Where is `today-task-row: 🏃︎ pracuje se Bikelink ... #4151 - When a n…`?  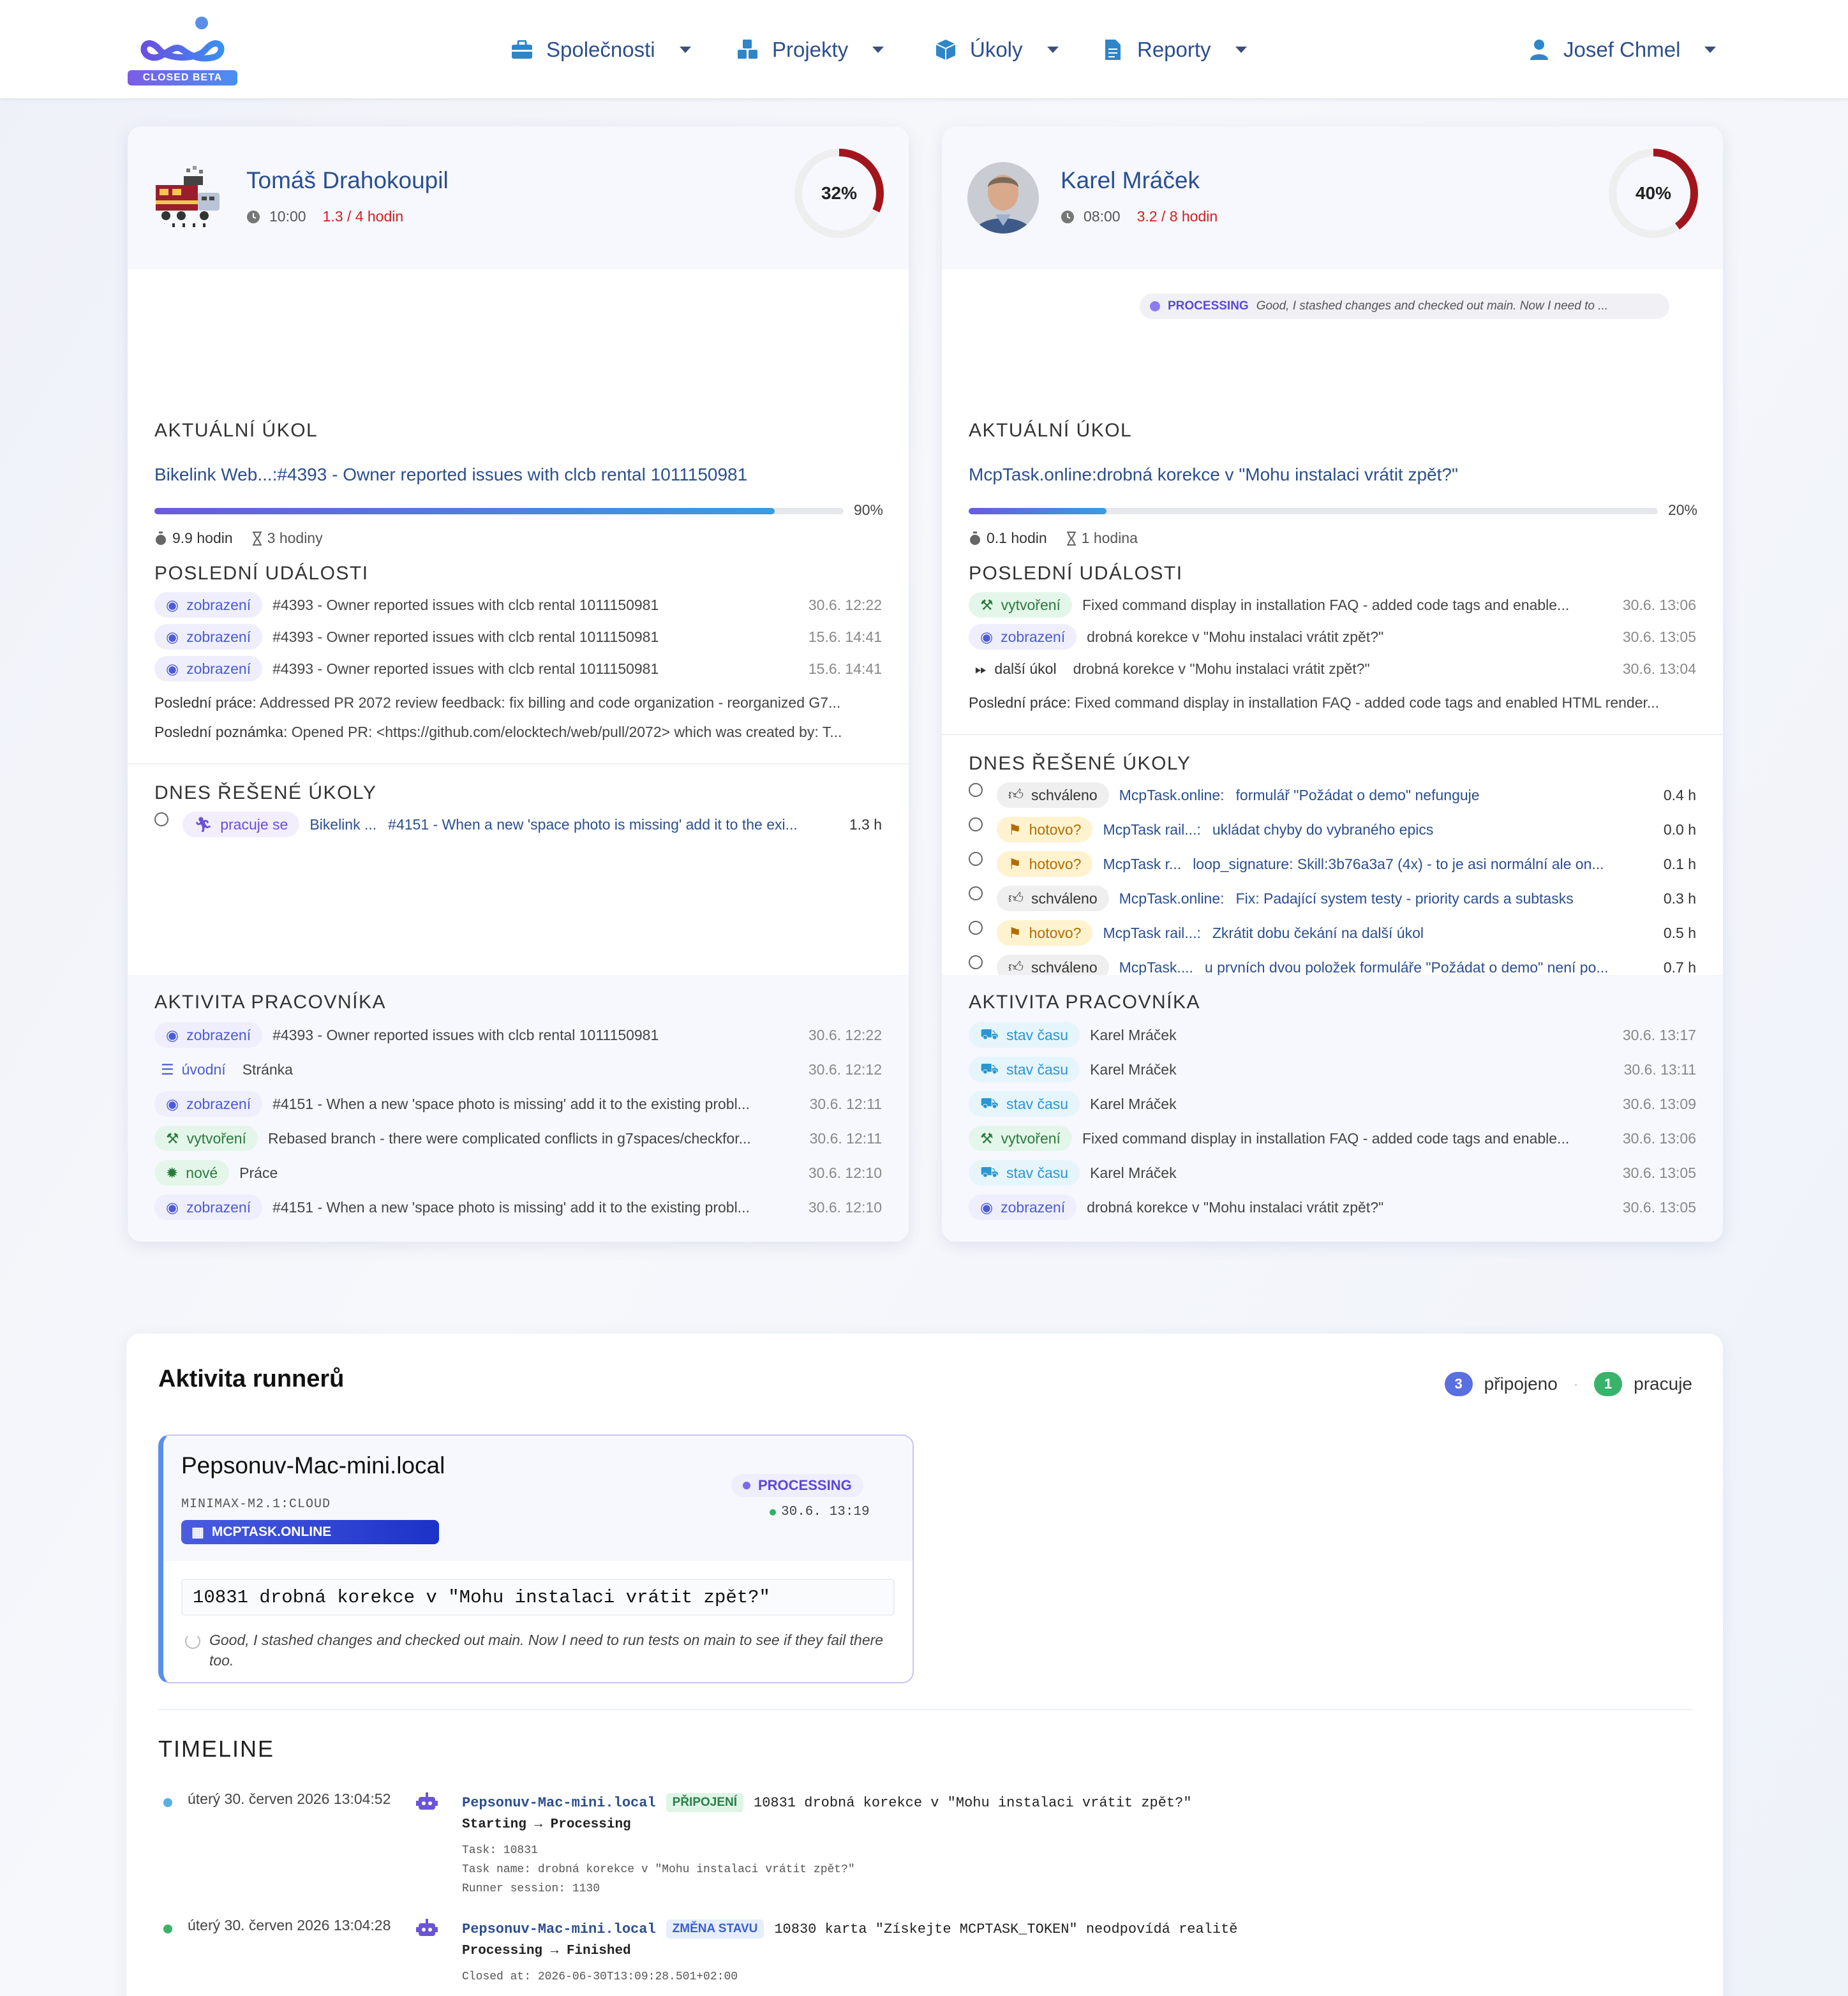
today-task-row: 🏃︎ pracuje se Bikelink ... #4151 - When a n… is located at coordinates (518, 824).